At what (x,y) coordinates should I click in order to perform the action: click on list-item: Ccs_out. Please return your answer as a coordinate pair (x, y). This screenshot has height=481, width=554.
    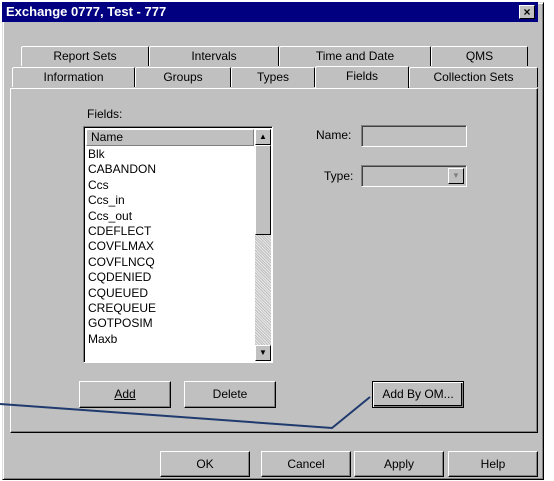
    Looking at the image, I should click on (170, 216).